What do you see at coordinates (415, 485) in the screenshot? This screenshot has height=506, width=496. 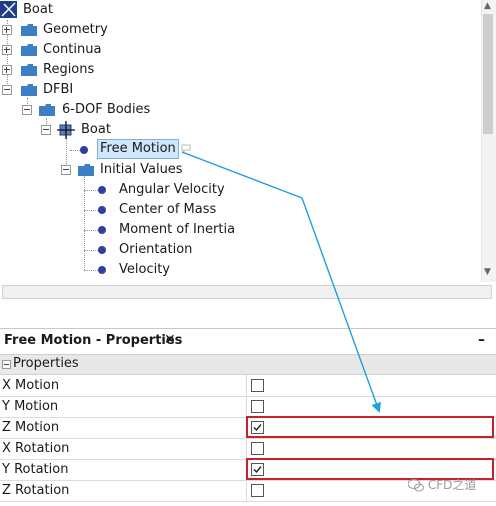 I see `wechat-icon` at bounding box center [415, 485].